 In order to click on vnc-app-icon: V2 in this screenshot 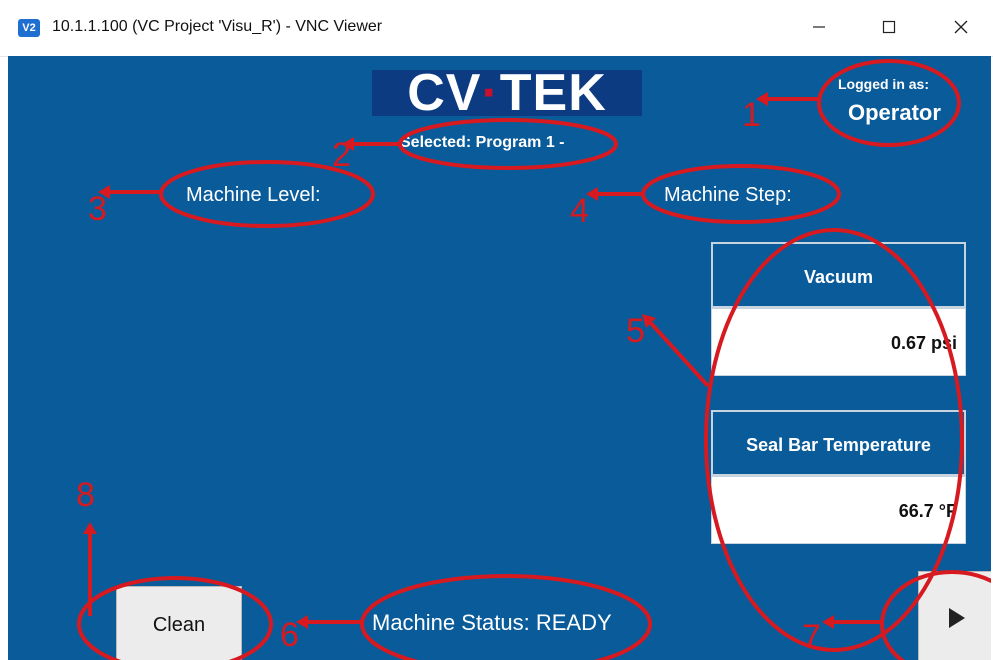, I will do `click(29, 28)`.